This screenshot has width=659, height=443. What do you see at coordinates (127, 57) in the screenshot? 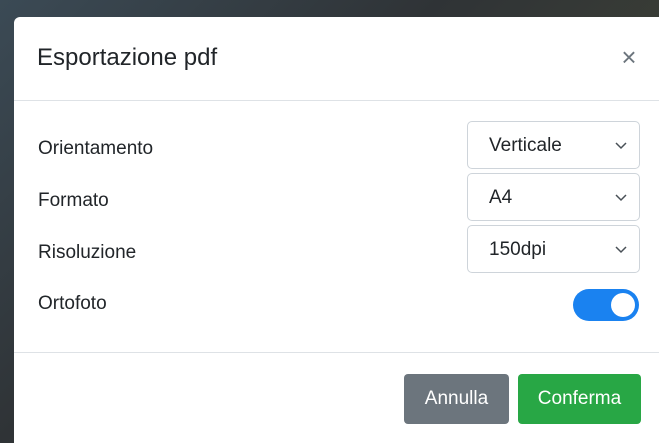
I see `dialog-title: Esportazione pdf` at bounding box center [127, 57].